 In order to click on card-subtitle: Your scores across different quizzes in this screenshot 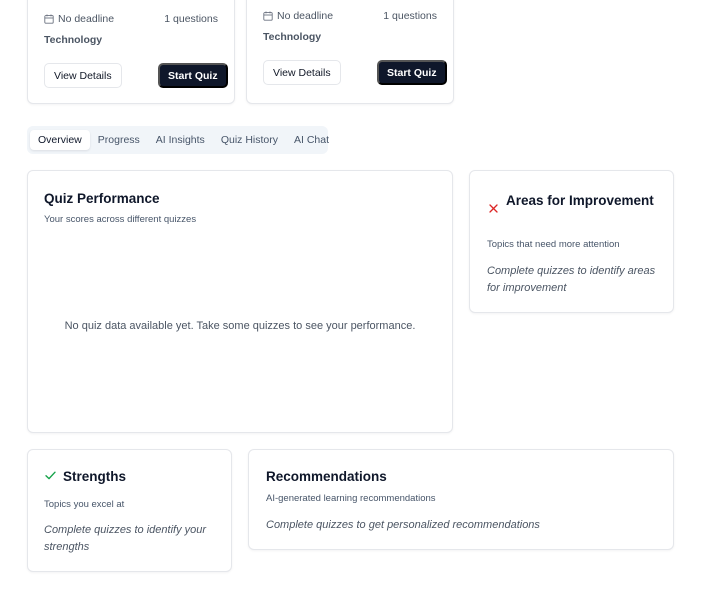, I will do `click(120, 219)`.